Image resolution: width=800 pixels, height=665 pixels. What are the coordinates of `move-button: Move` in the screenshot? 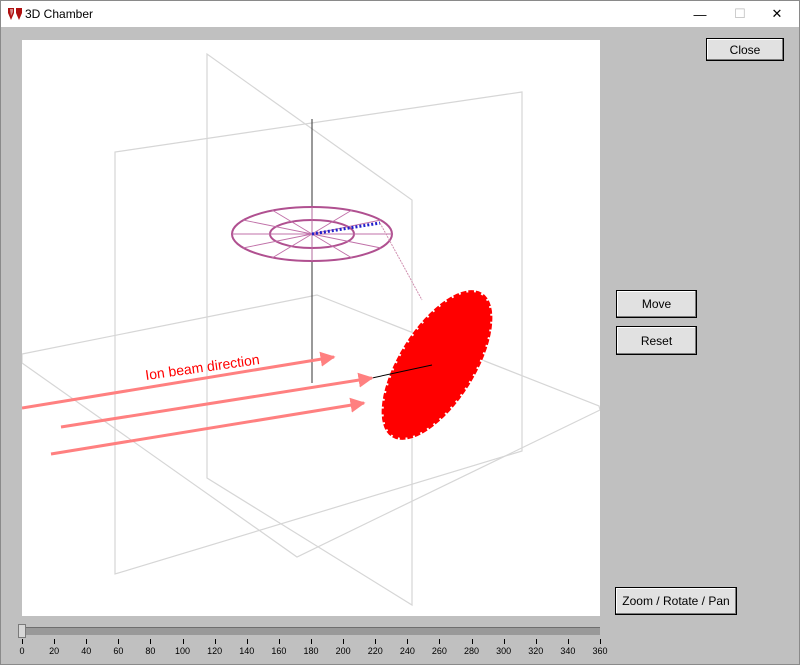 It's located at (656, 304).